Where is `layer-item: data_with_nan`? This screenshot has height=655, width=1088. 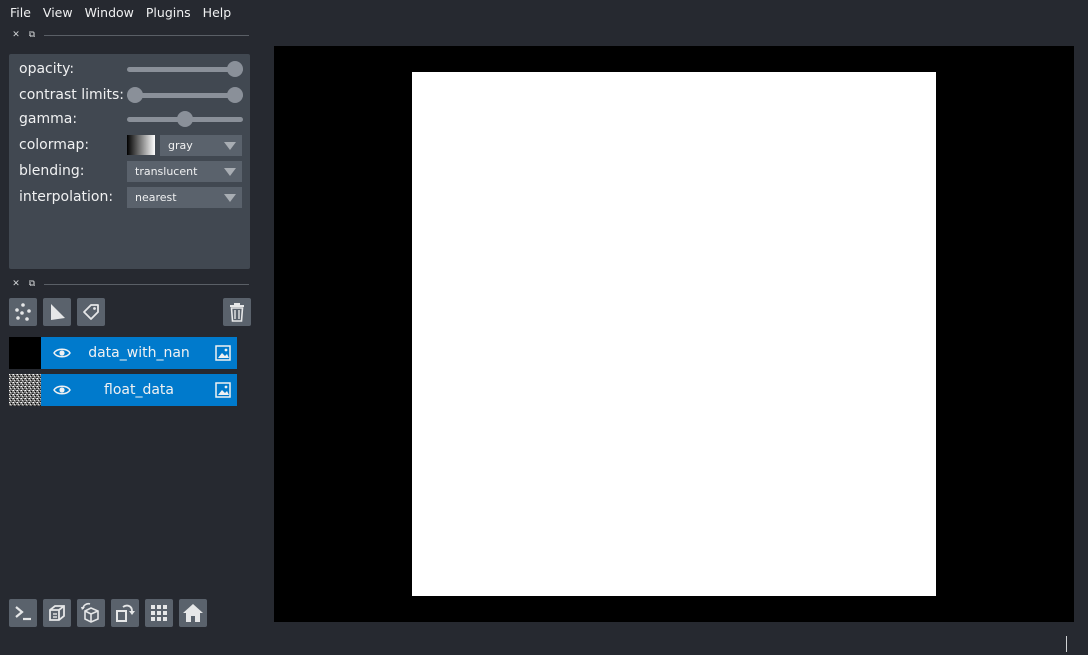
layer-item: data_with_nan is located at coordinates (123, 353).